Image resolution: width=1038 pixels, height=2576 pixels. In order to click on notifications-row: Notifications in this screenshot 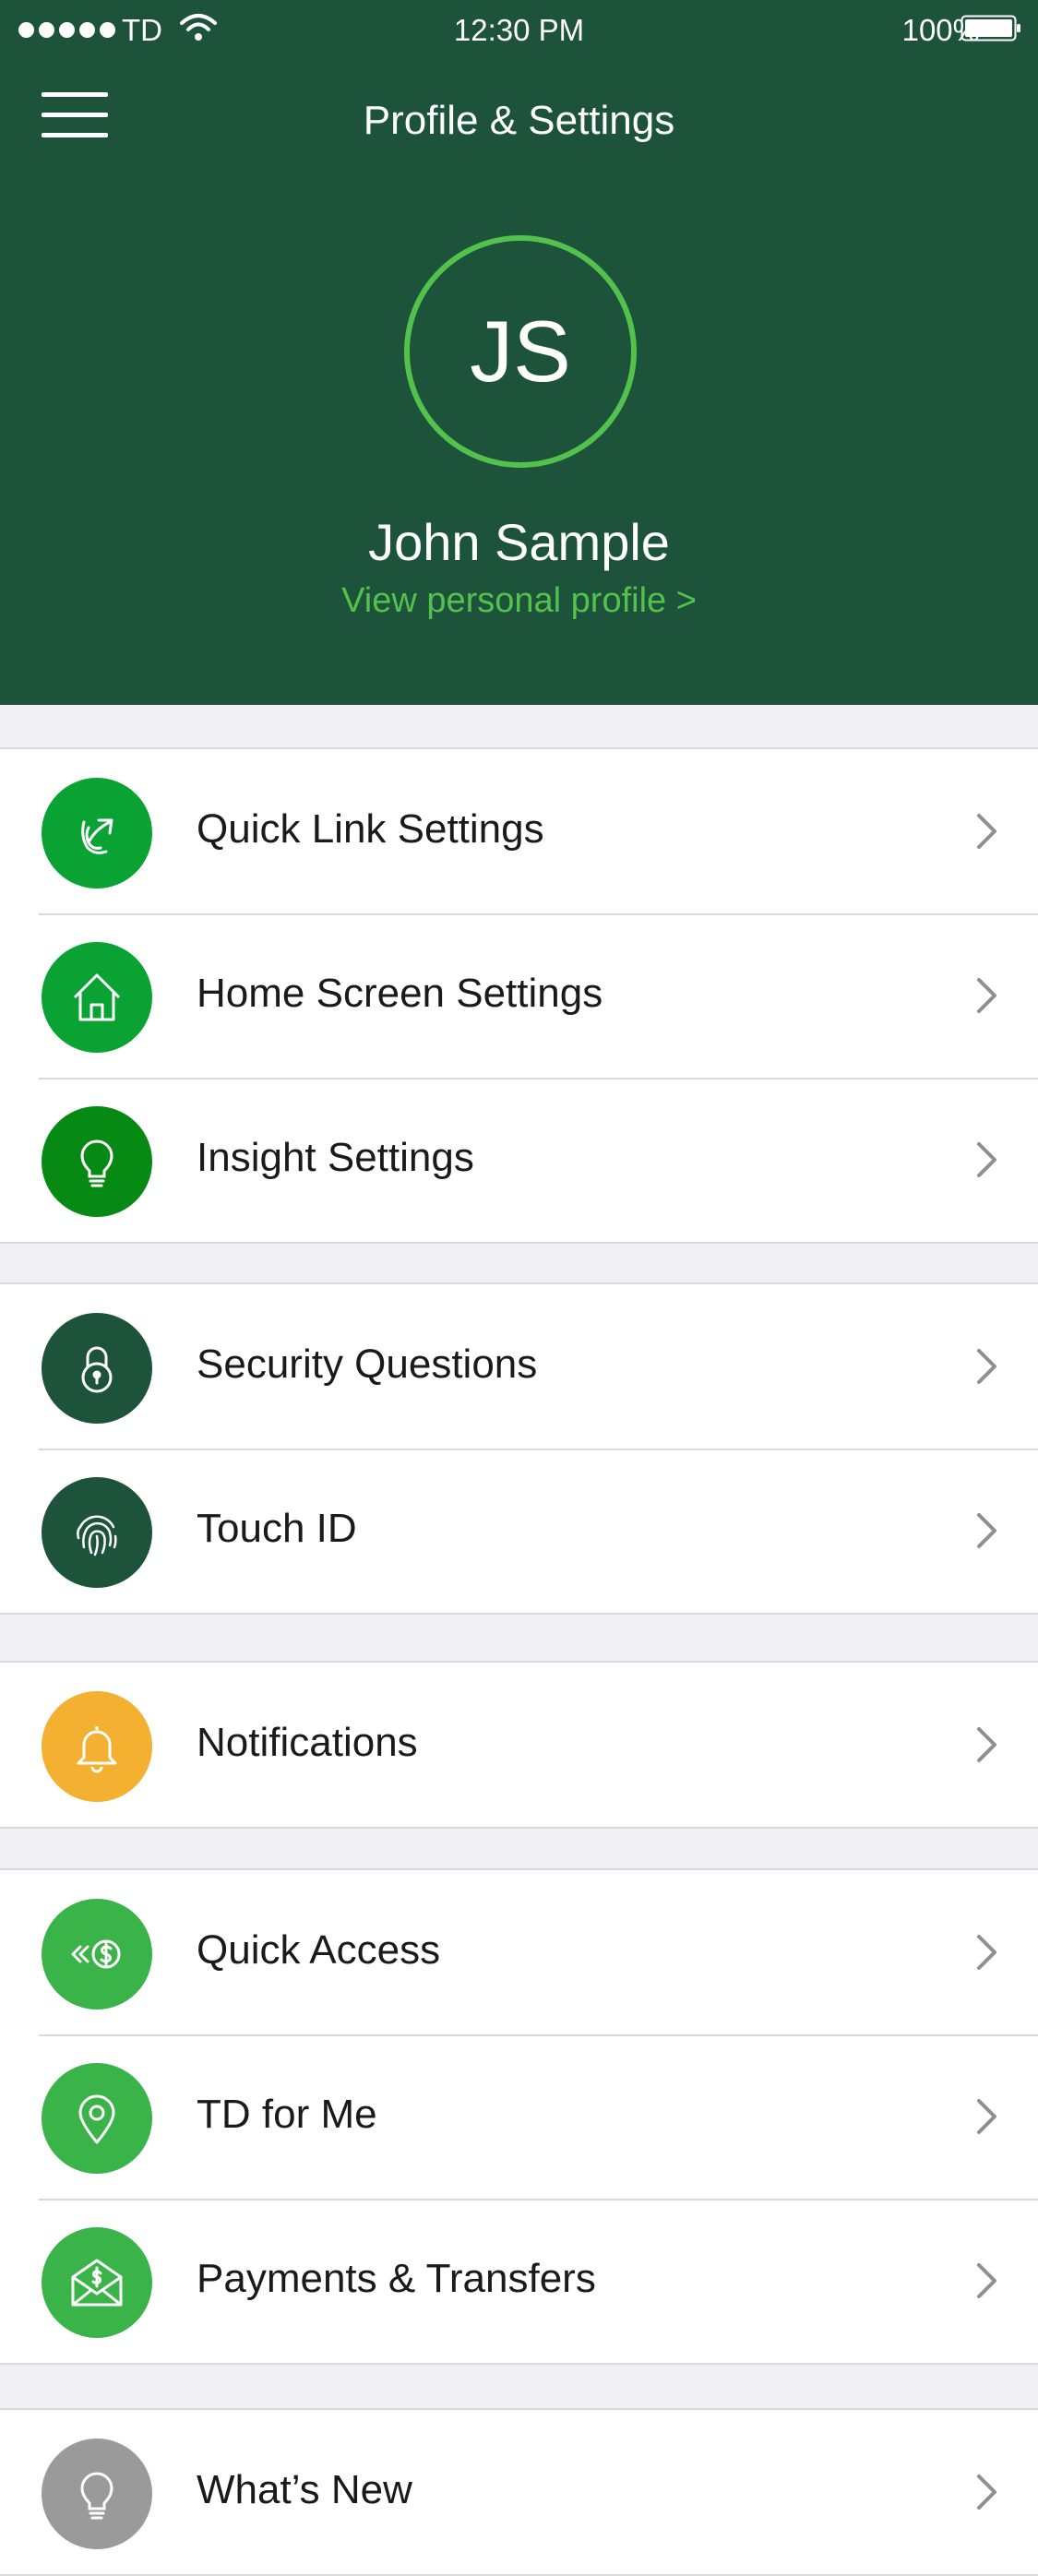, I will do `click(519, 1745)`.